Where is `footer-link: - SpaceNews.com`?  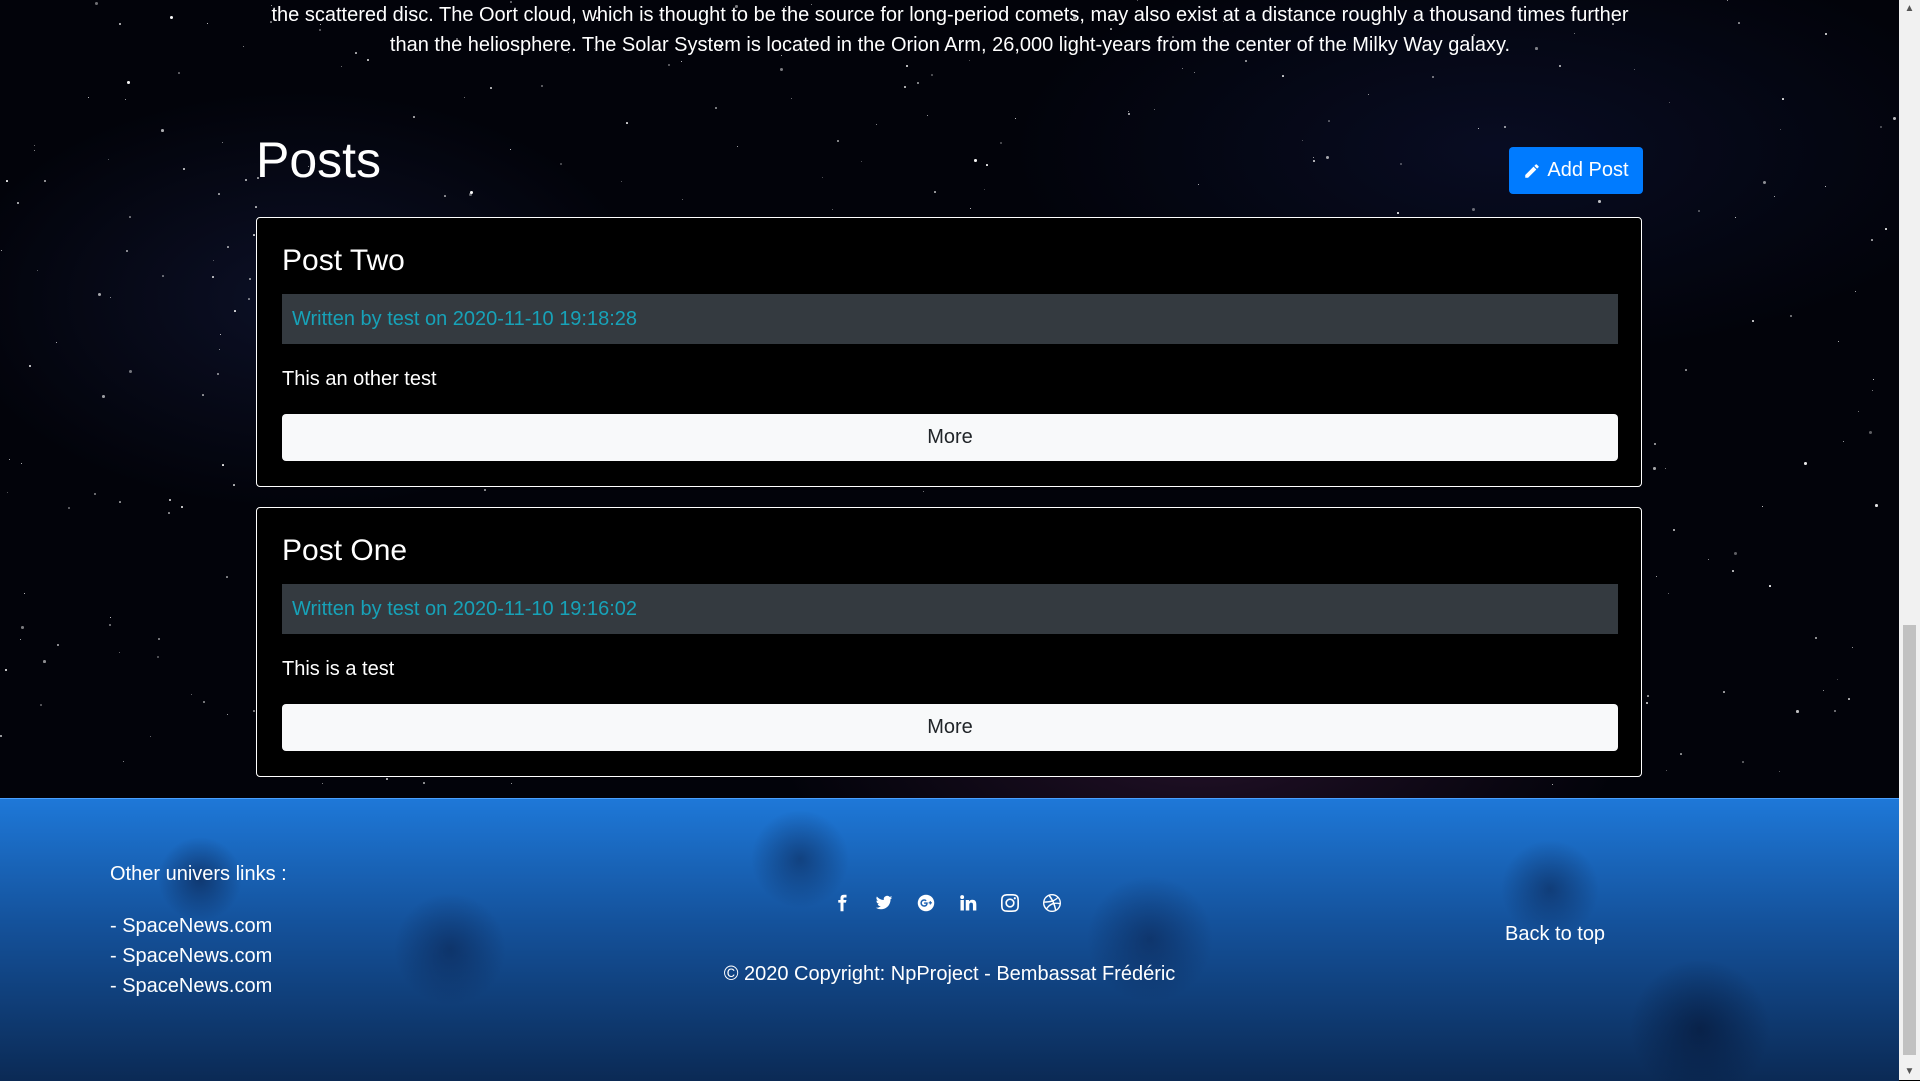 footer-link: - SpaceNews.com is located at coordinates (191, 926).